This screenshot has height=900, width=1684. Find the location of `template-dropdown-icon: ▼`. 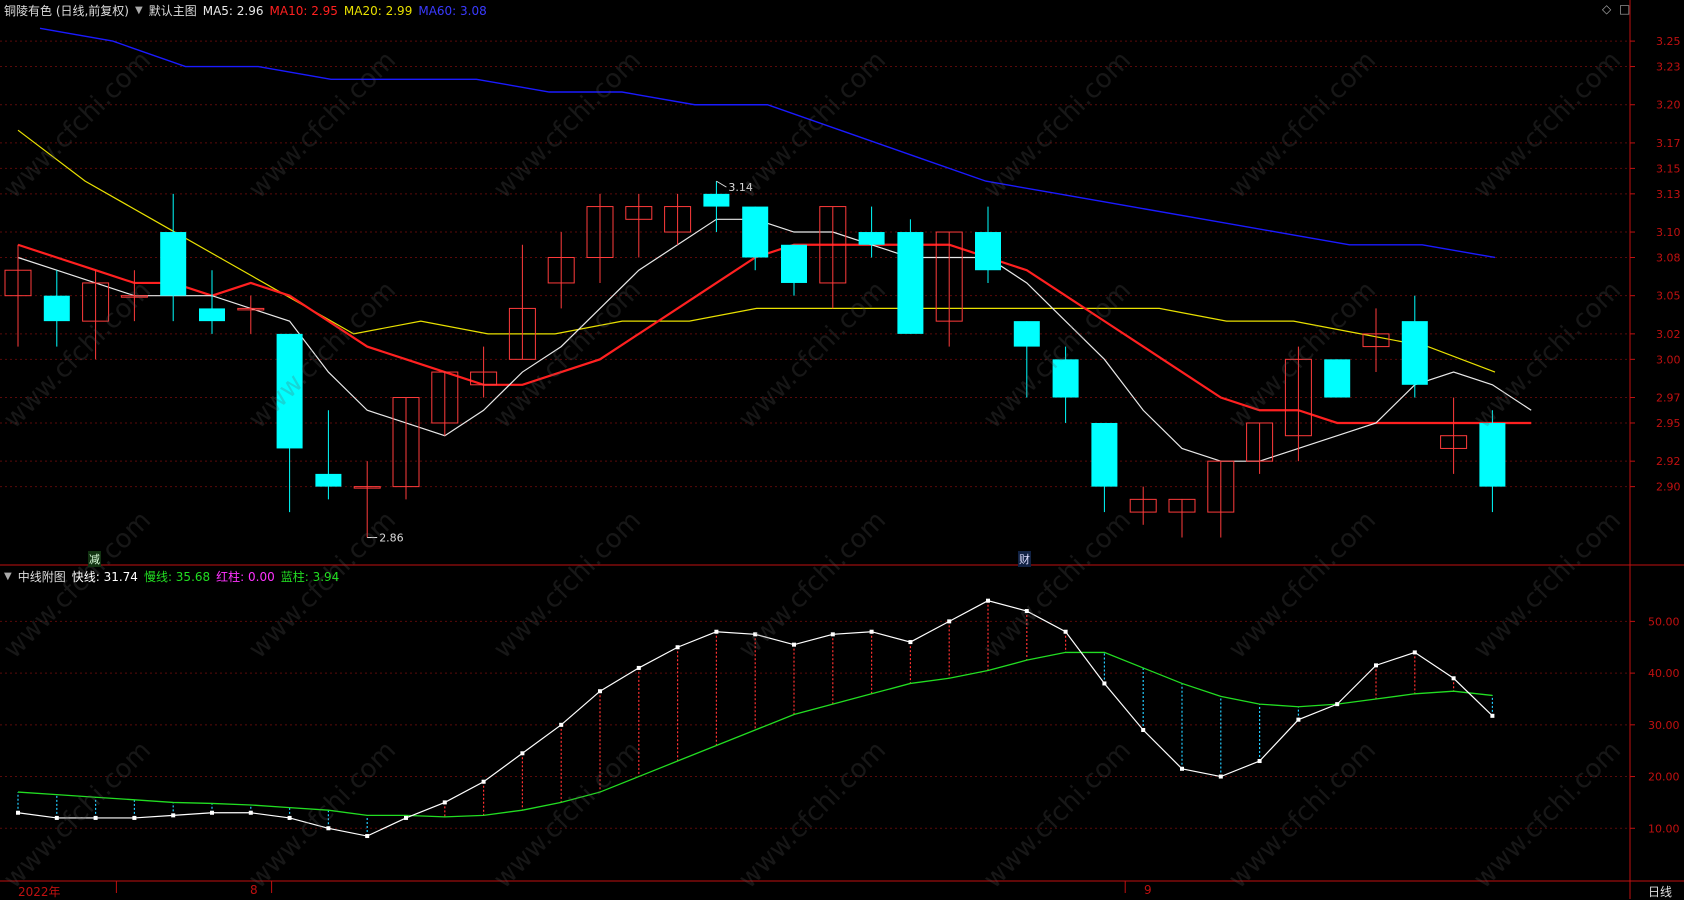

template-dropdown-icon: ▼ is located at coordinates (139, 10).